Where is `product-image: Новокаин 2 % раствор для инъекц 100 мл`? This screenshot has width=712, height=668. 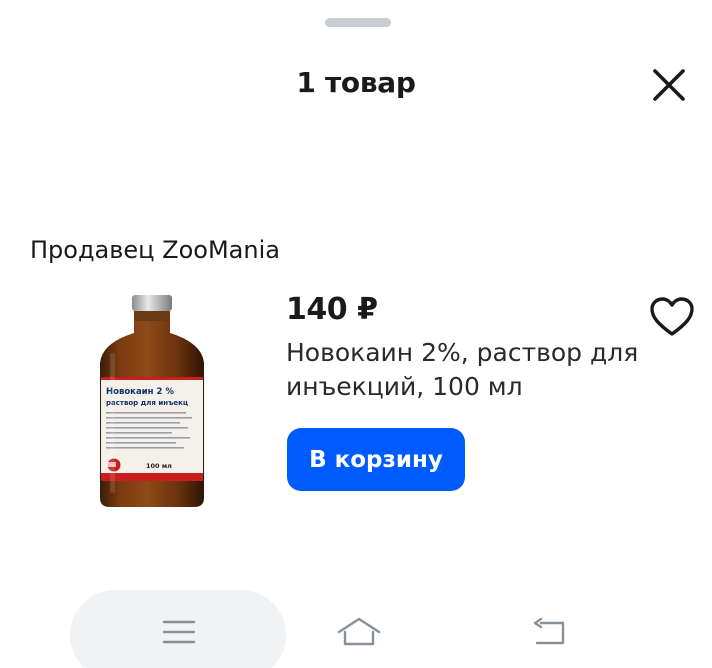
product-image: Новокаин 2 % раствор для инъекц 100 мл is located at coordinates (152, 402).